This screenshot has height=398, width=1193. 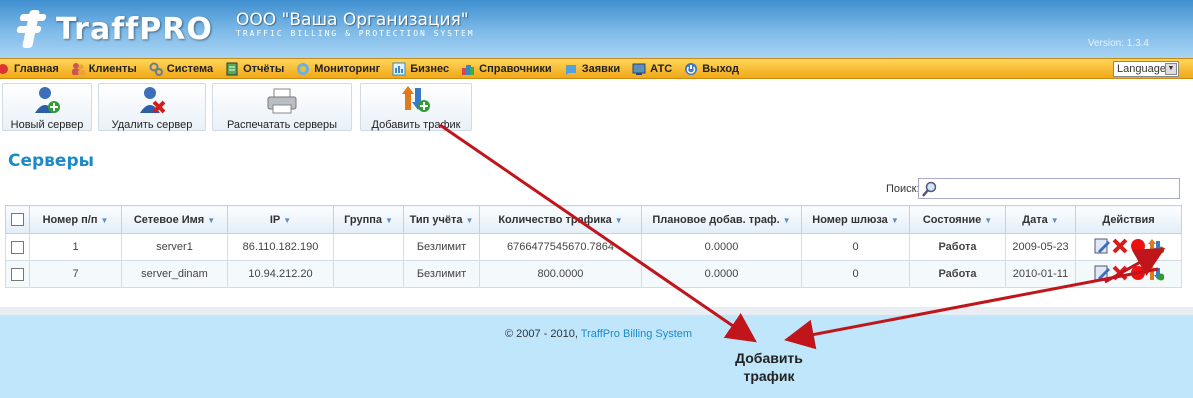 What do you see at coordinates (639, 69) in the screenshot?
I see `pbx-icon` at bounding box center [639, 69].